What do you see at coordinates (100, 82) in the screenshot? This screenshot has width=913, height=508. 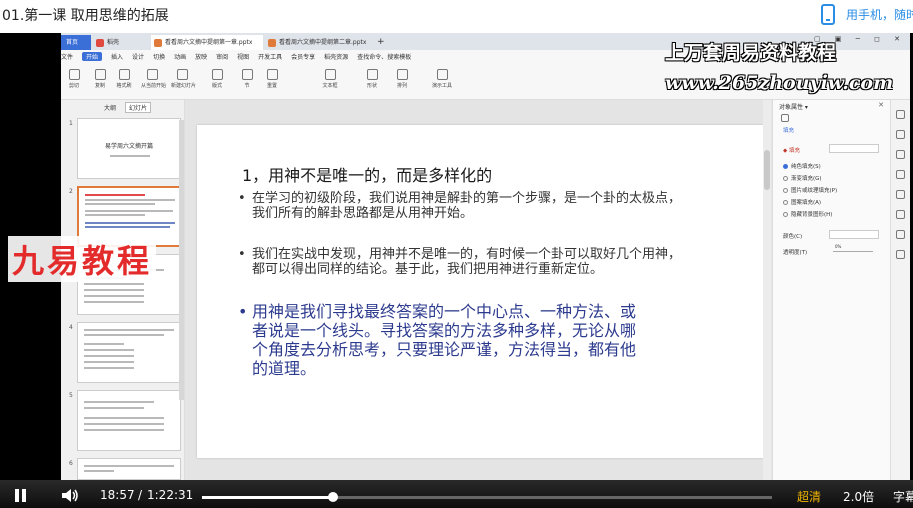 I see `toolbar-button: 复制` at bounding box center [100, 82].